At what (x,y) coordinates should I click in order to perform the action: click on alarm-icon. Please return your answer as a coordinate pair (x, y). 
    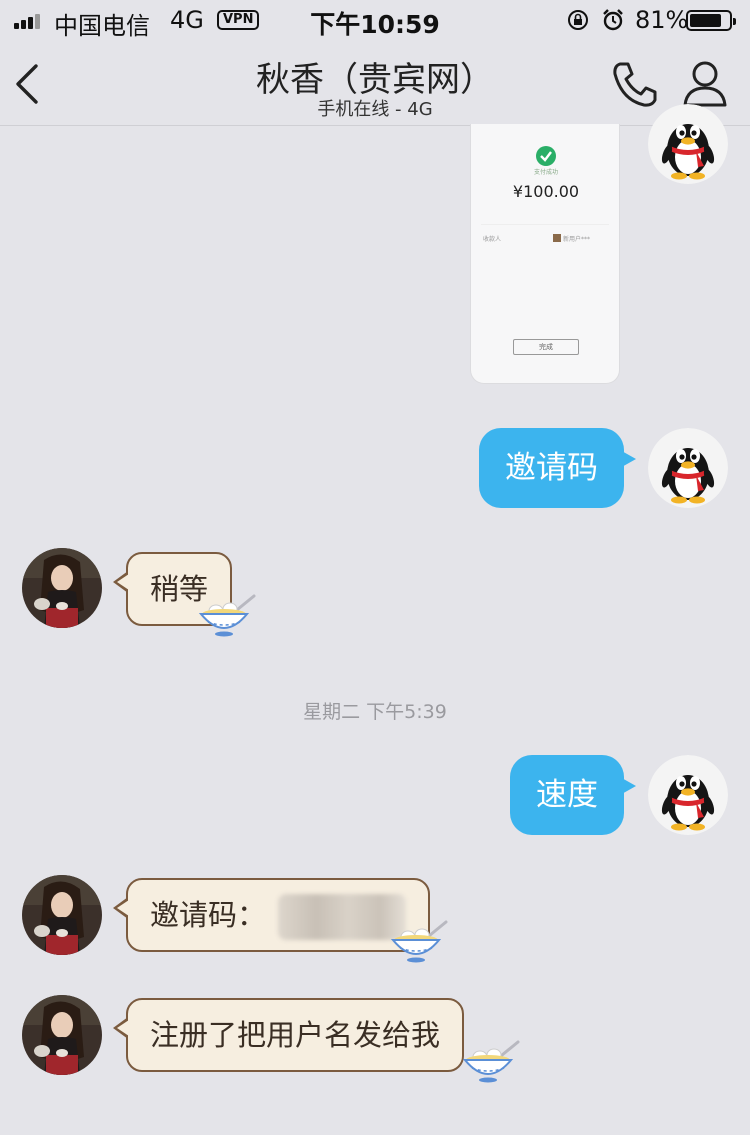
    Looking at the image, I should click on (613, 20).